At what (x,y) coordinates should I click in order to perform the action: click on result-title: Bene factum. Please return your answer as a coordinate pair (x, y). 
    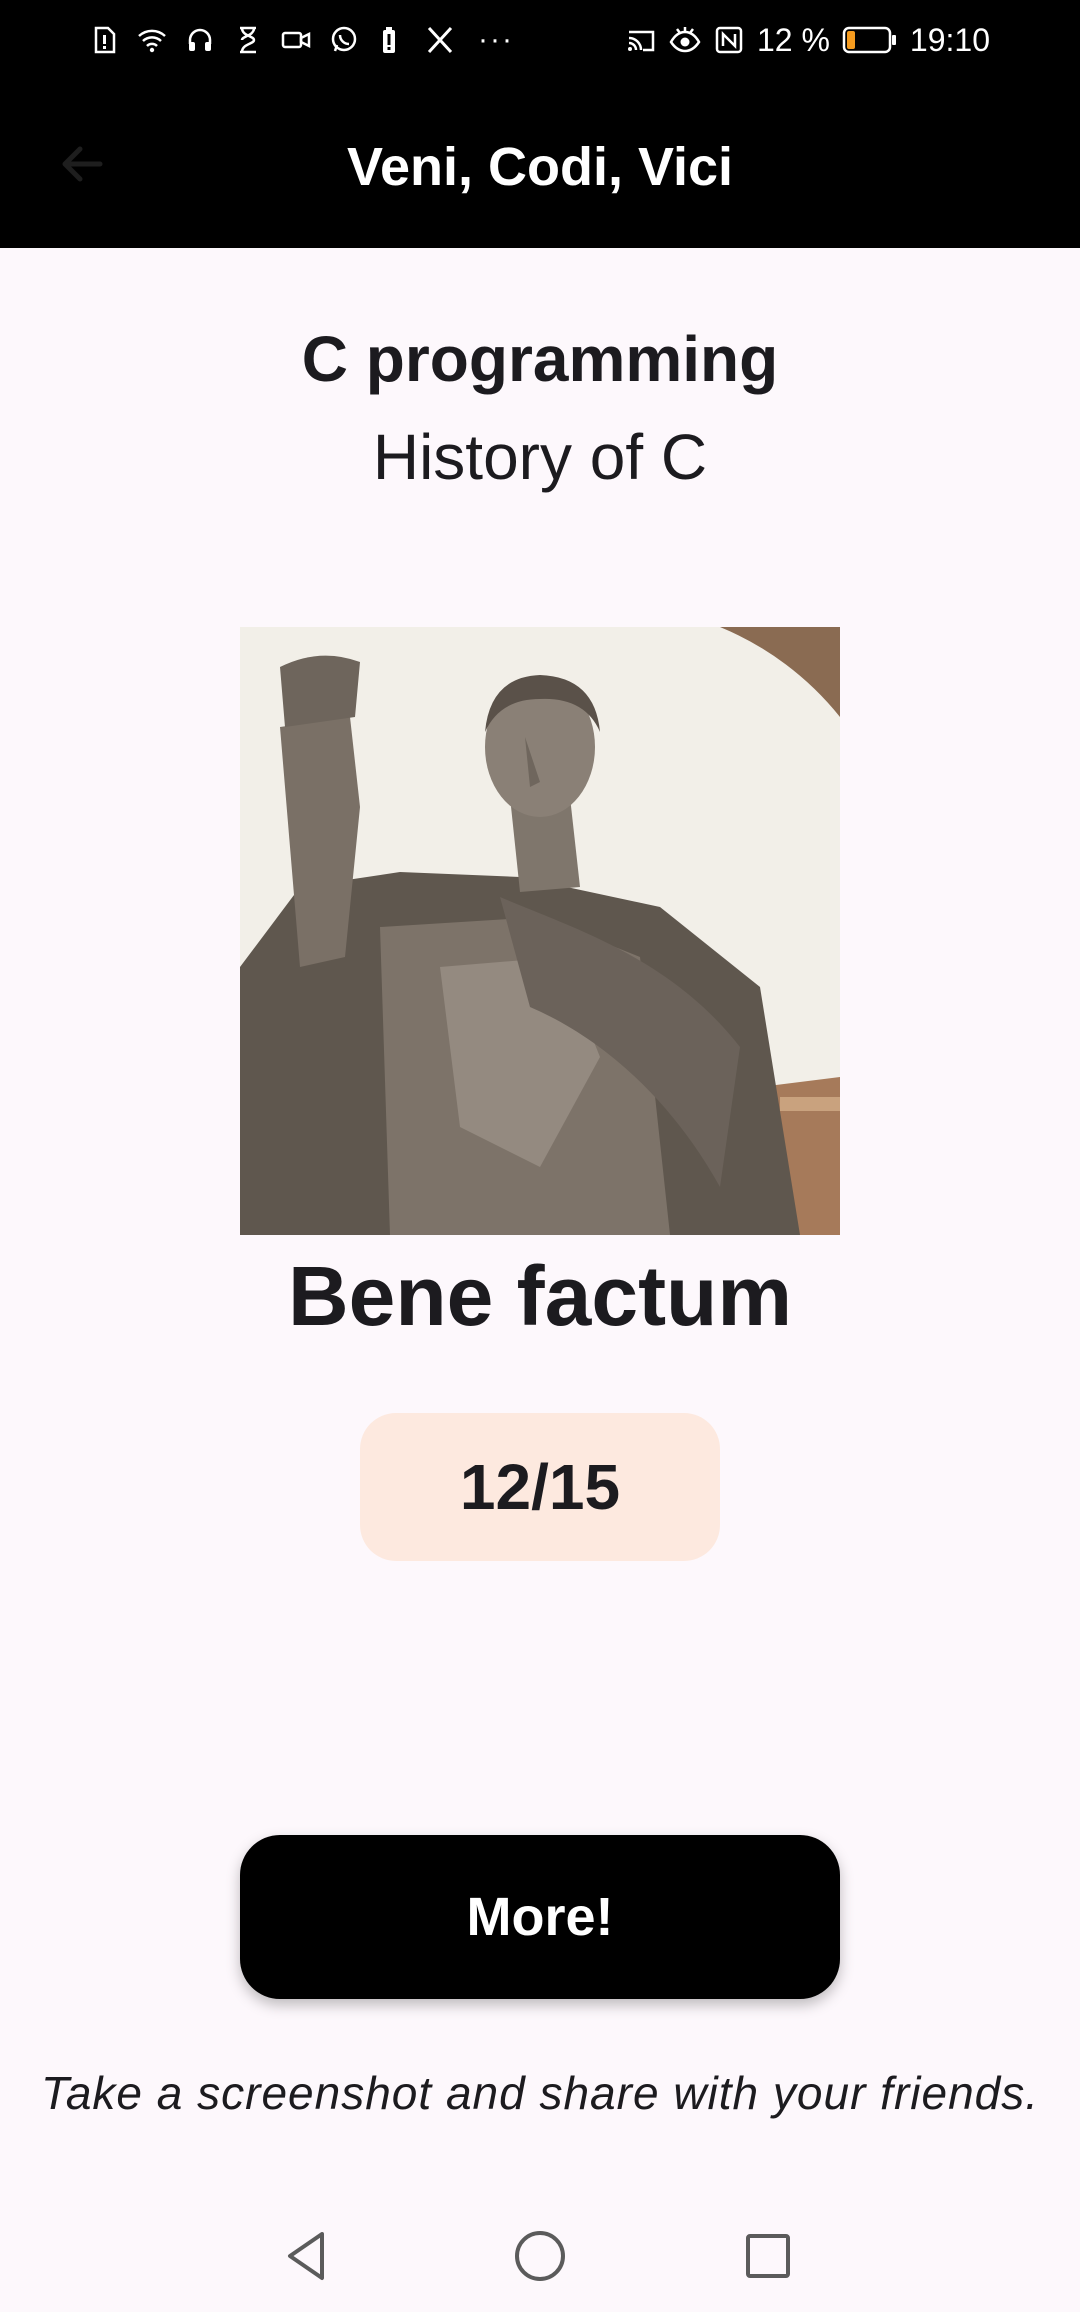
    Looking at the image, I should click on (540, 1296).